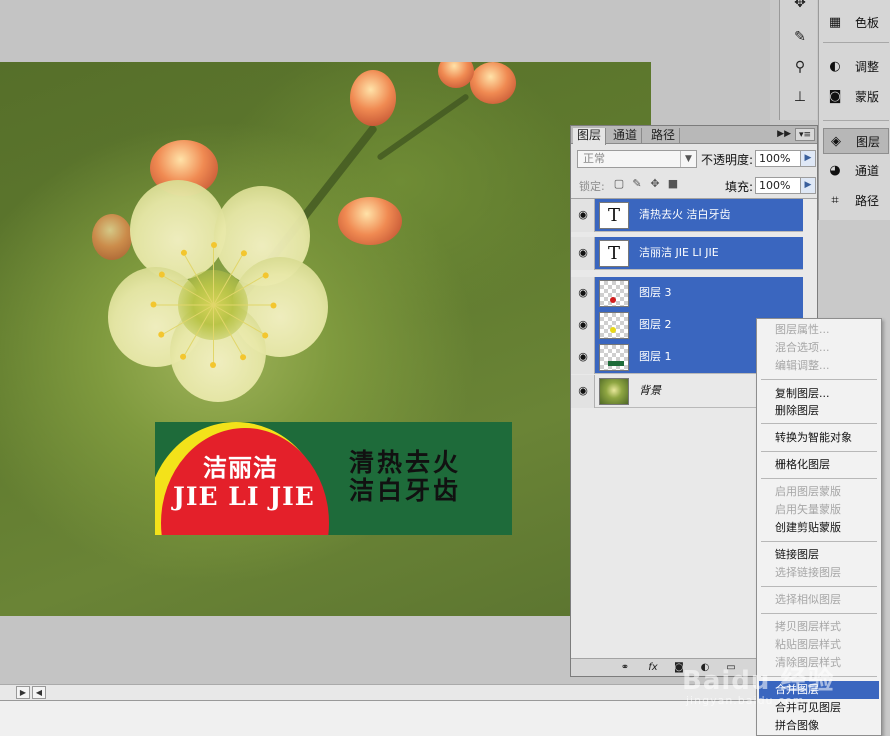 The height and width of the screenshot is (736, 890). I want to click on blend-mode-value: 正常, so click(594, 158).